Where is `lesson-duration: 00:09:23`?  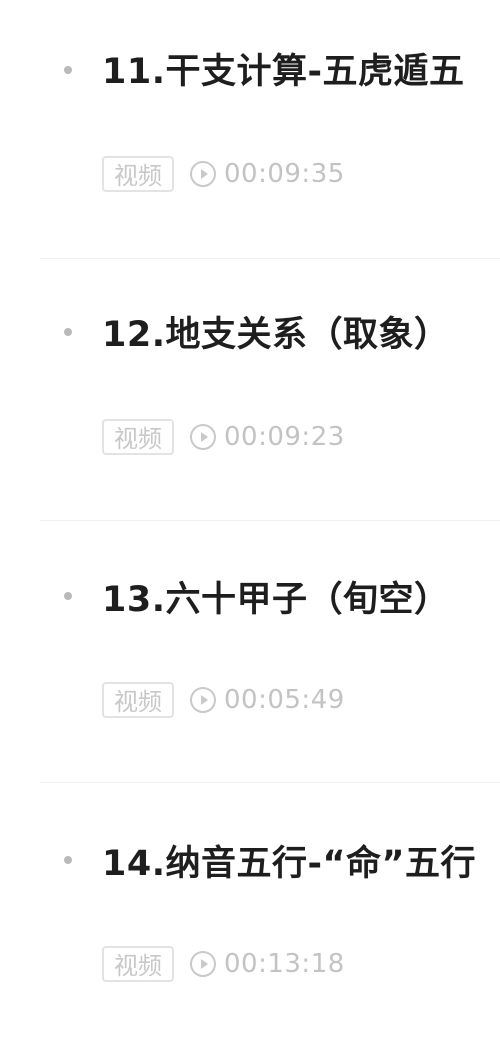 lesson-duration: 00:09:23 is located at coordinates (284, 437).